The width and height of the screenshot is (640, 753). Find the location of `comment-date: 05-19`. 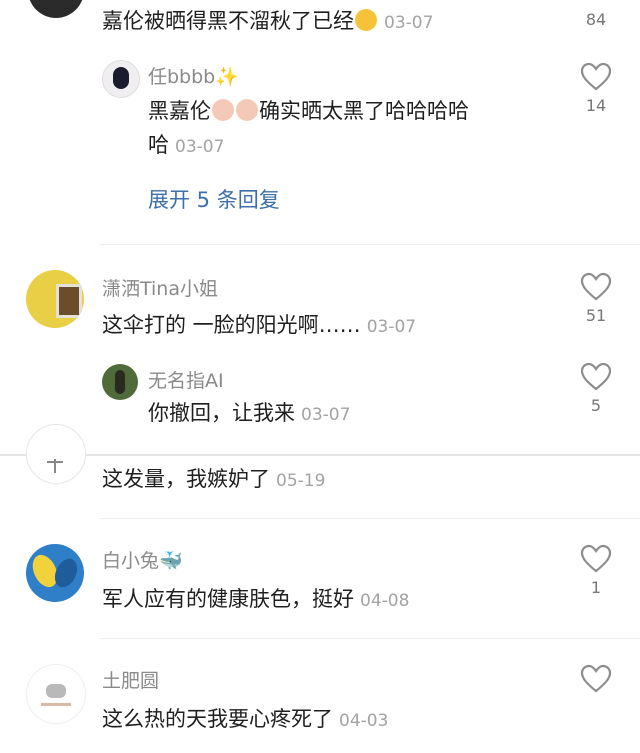

comment-date: 05-19 is located at coordinates (301, 481).